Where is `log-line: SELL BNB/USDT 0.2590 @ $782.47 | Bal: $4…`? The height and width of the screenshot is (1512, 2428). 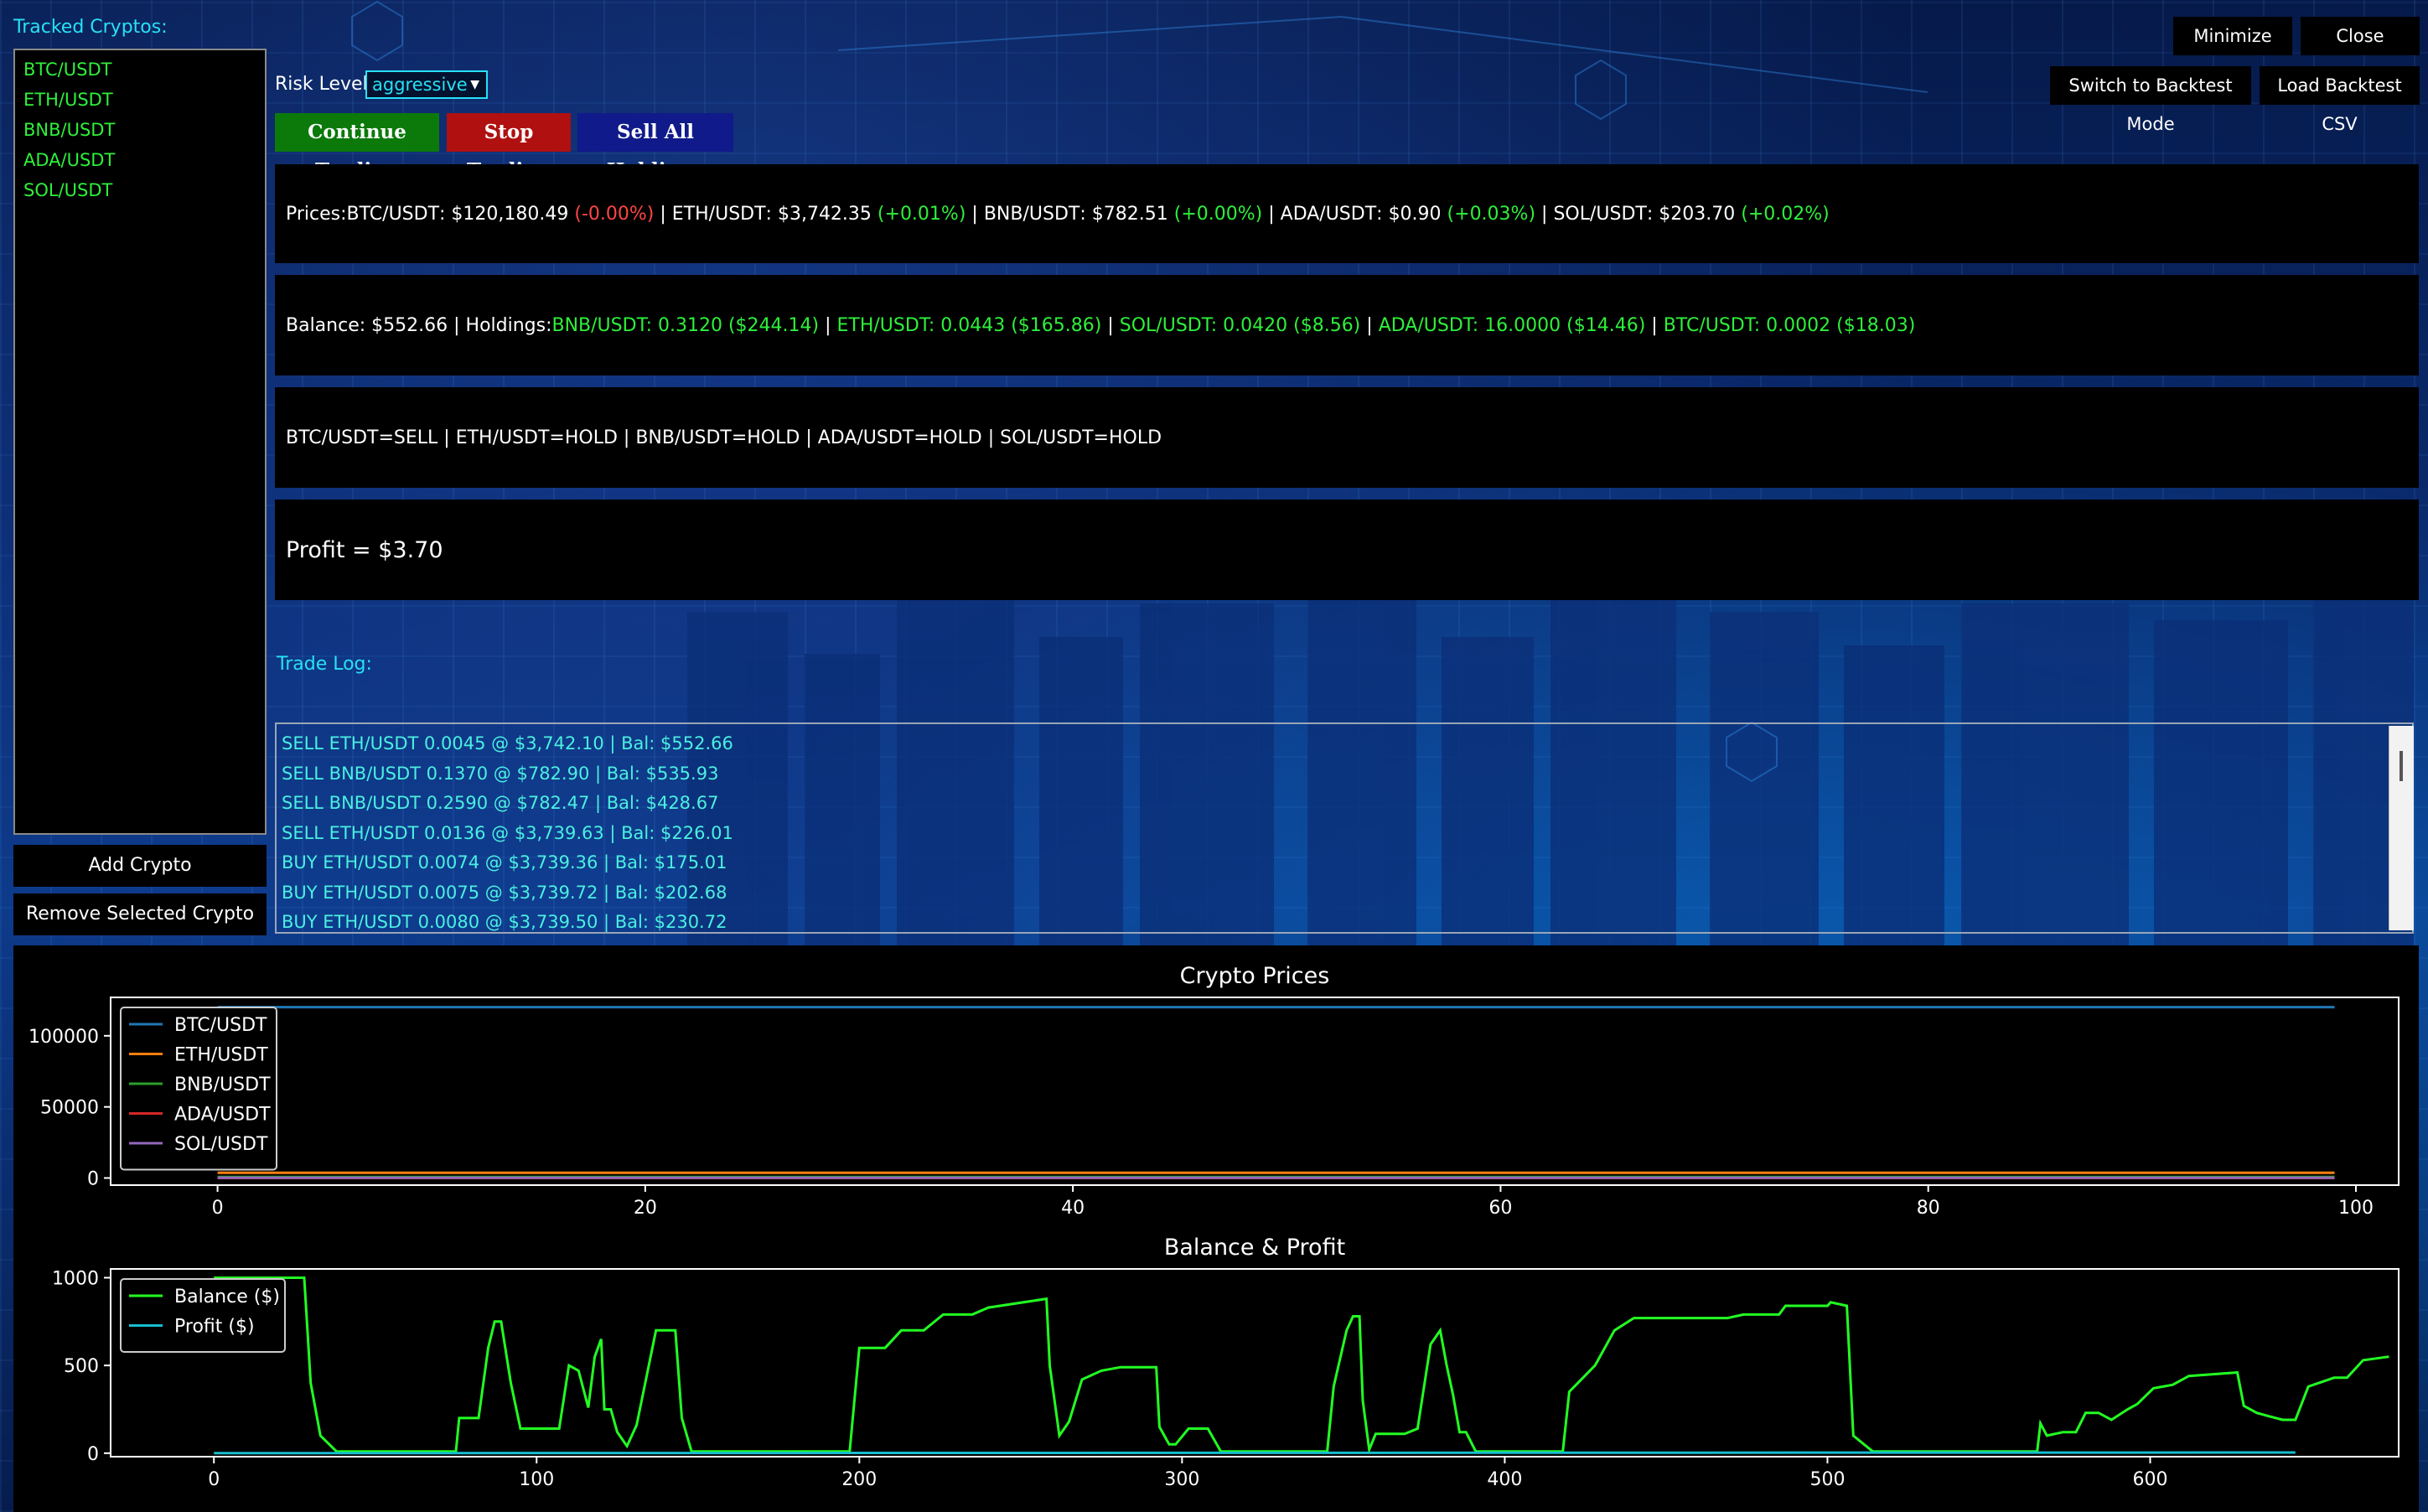
log-line: SELL BNB/USDT 0.2590 @ $782.47 | Bal: $4… is located at coordinates (500, 803).